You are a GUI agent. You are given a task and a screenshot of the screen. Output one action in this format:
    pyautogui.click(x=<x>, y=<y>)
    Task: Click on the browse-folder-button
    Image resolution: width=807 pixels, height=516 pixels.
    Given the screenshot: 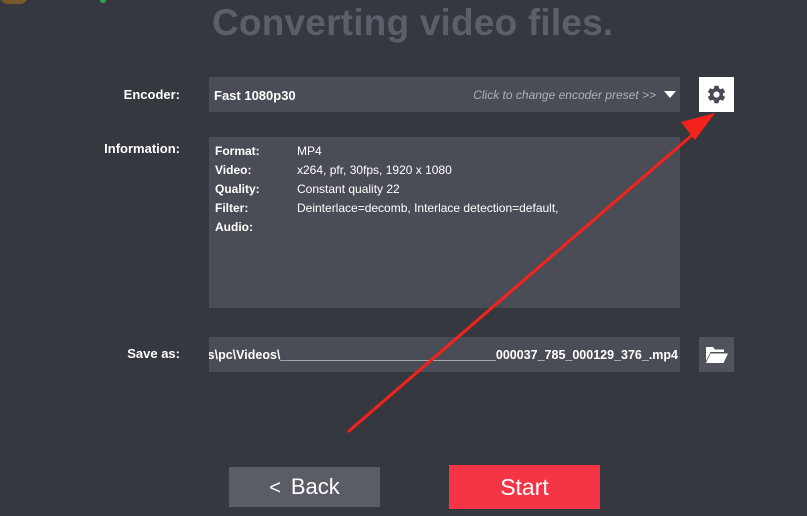 What is the action you would take?
    pyautogui.click(x=716, y=354)
    